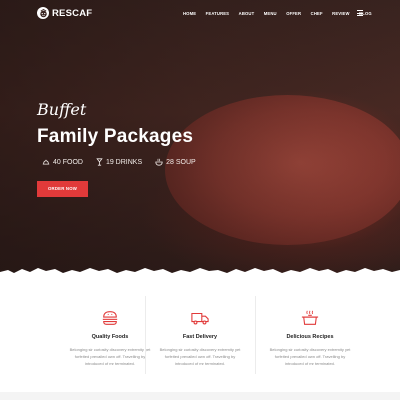  I want to click on hero-feature-list: 40 FOOD 19 DRINKS 28 SOUP, so click(125, 162).